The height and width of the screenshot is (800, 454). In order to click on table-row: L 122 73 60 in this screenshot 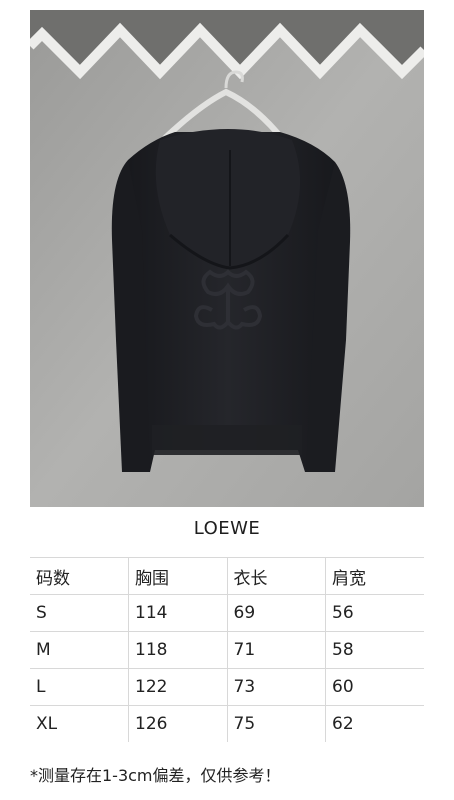, I will do `click(227, 687)`.